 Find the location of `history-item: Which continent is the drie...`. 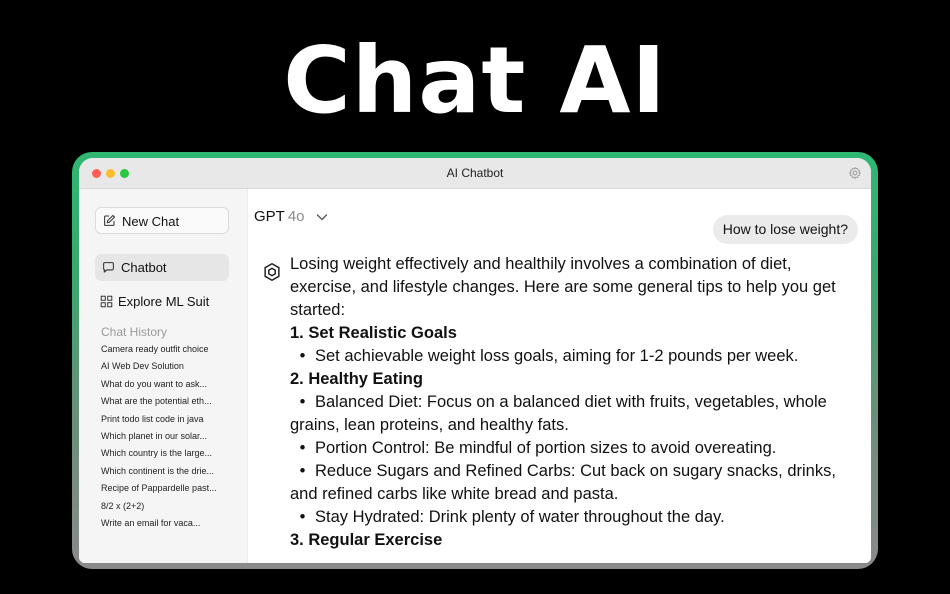

history-item: Which continent is the drie... is located at coordinates (171, 473).